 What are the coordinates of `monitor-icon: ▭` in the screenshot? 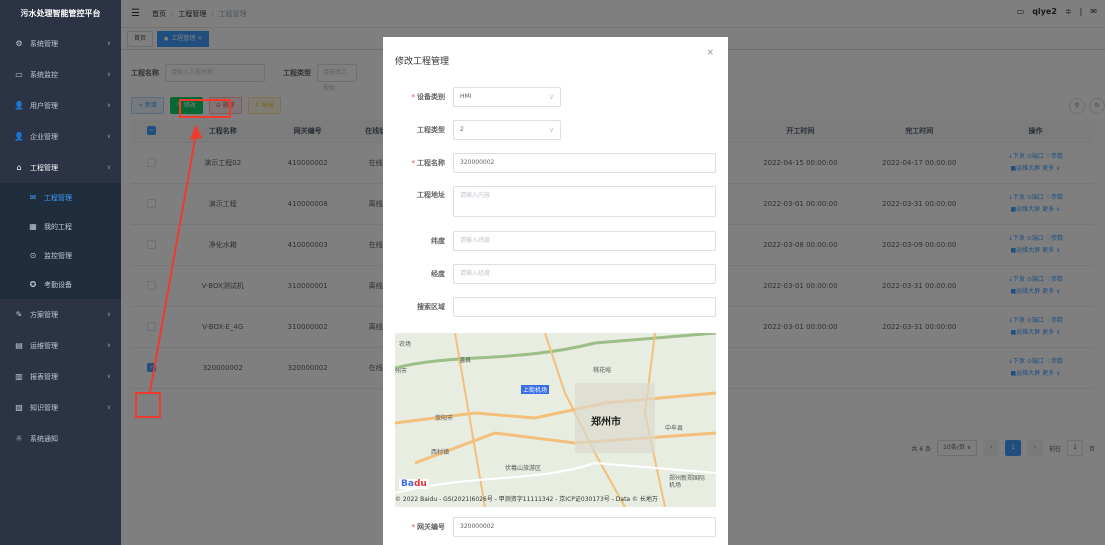 It's located at (19, 74).